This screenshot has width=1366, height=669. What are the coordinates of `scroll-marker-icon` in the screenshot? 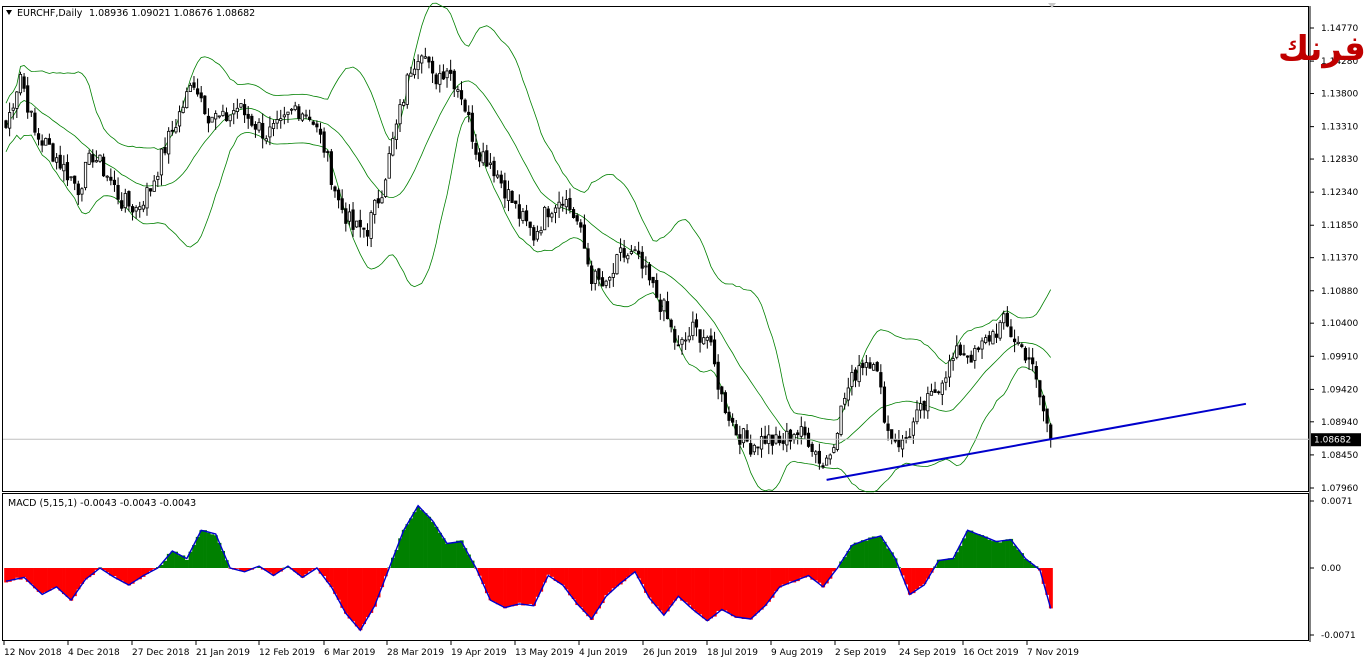 It's located at (1052, 5).